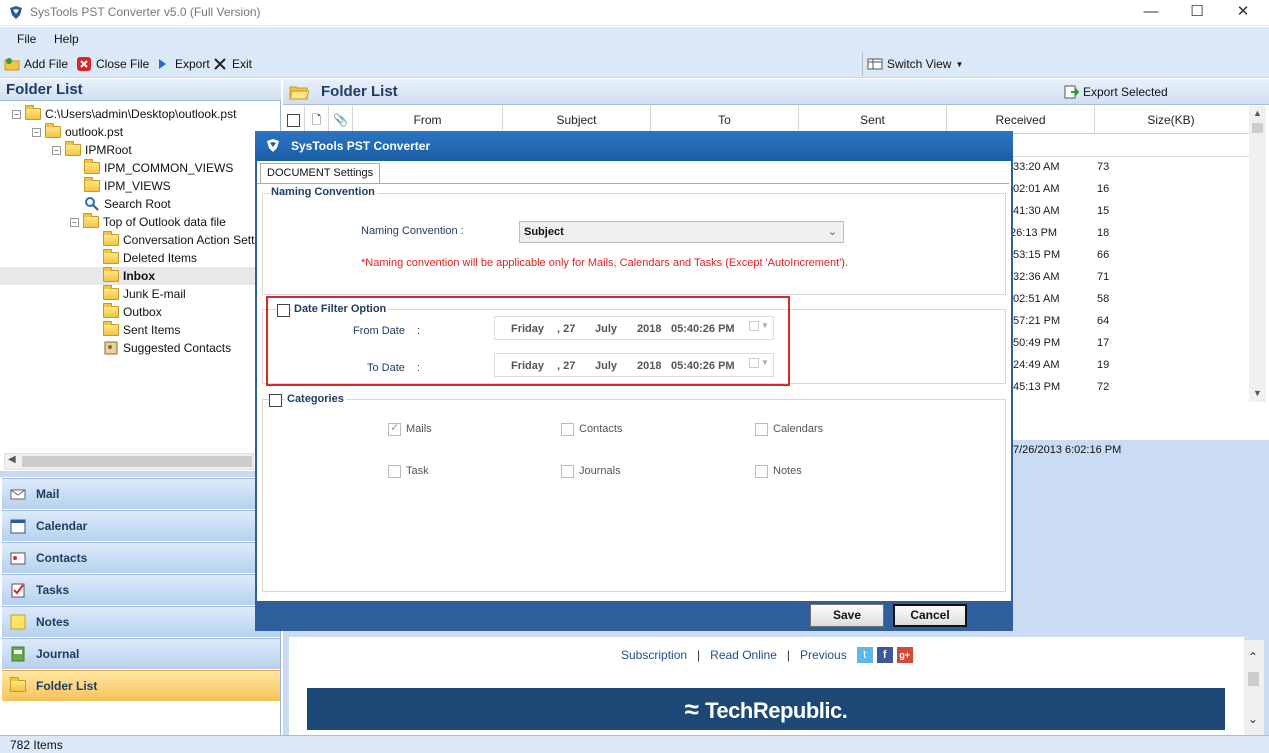  What do you see at coordinates (1115, 92) in the screenshot?
I see `export-selected-button: Export Selected` at bounding box center [1115, 92].